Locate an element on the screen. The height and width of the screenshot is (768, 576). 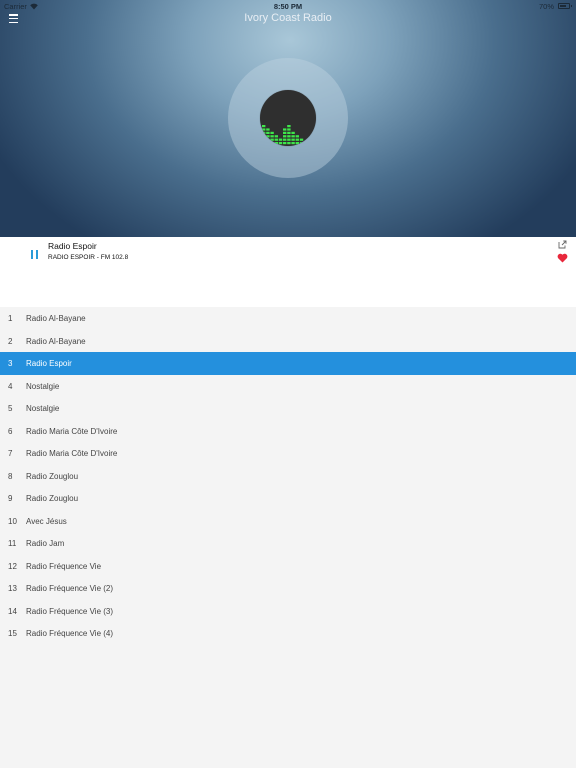
list-item-number: 9 is located at coordinates (10, 498).